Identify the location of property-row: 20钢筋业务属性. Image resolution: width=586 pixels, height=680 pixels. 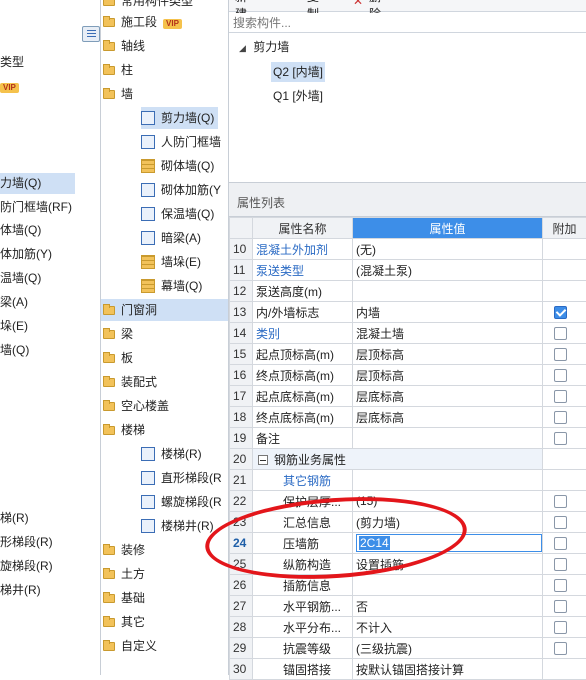
(408, 459).